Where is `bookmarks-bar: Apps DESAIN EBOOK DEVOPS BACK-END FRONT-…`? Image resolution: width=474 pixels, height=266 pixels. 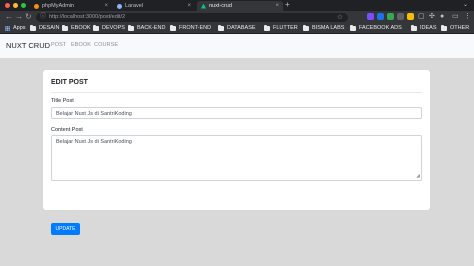 bookmarks-bar: Apps DESAIN EBOOK DEVOPS BACK-END FRONT-… is located at coordinates (237, 28).